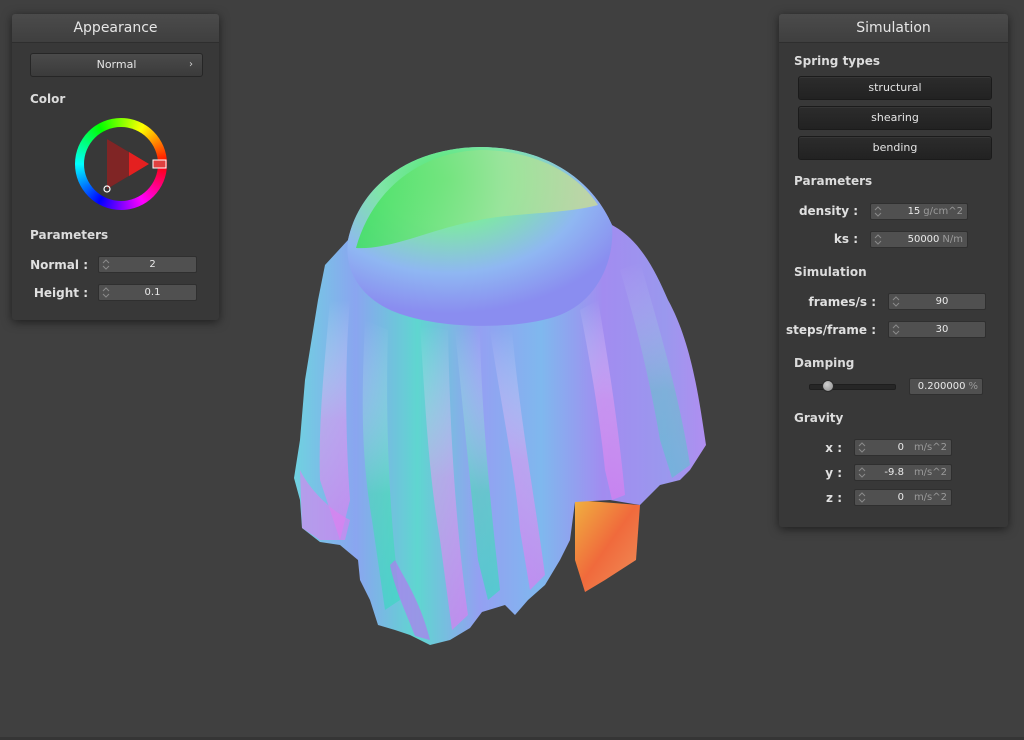 This screenshot has height=740, width=1024. What do you see at coordinates (900, 497) in the screenshot?
I see `gravity-z-value: 0` at bounding box center [900, 497].